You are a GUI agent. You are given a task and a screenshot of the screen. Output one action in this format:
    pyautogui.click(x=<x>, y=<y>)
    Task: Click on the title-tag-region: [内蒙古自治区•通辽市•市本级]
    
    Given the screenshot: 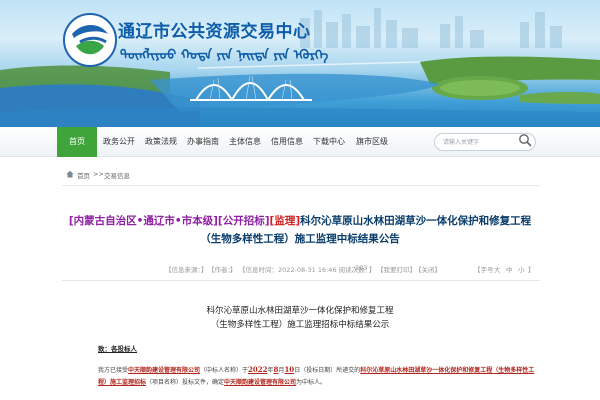 What is the action you would take?
    pyautogui.click(x=143, y=221)
    